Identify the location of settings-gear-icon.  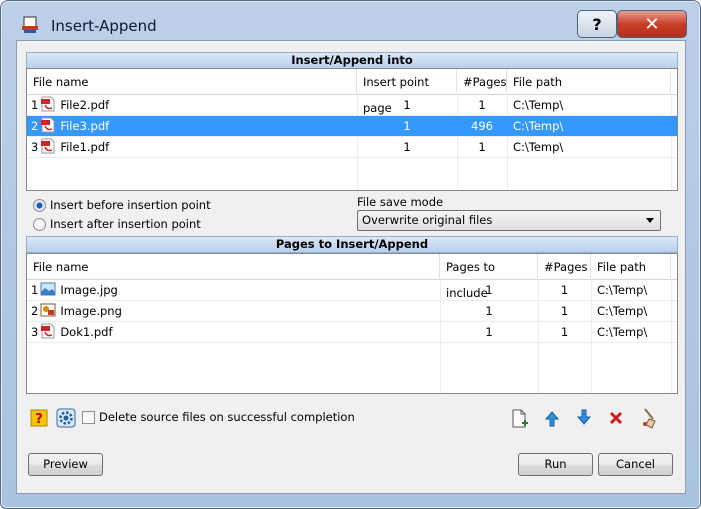
(66, 418).